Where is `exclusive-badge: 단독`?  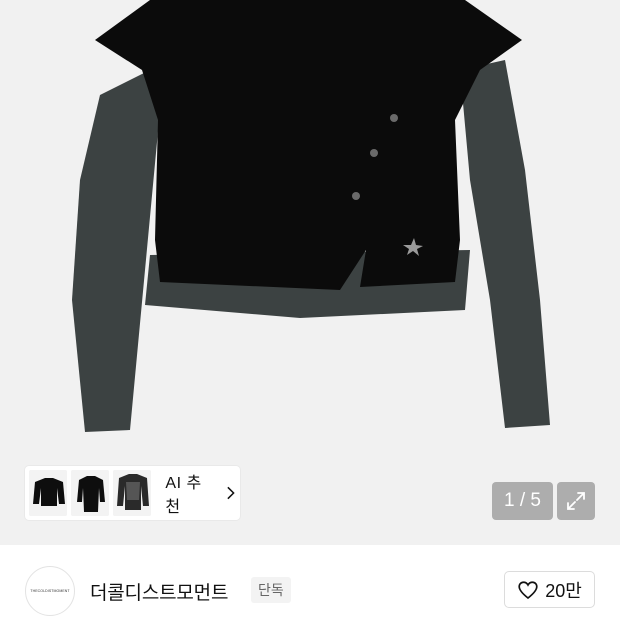 exclusive-badge: 단독 is located at coordinates (271, 590).